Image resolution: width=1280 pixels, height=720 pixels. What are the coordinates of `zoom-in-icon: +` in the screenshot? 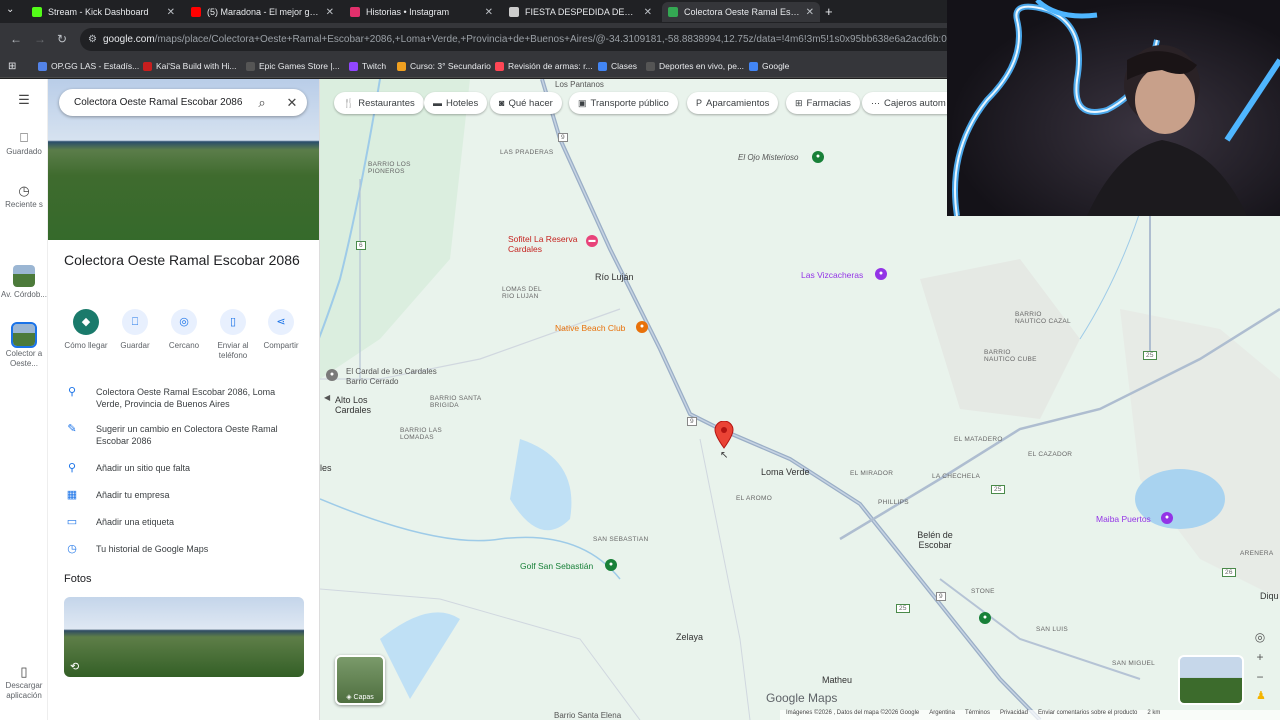 It's located at (1260, 657).